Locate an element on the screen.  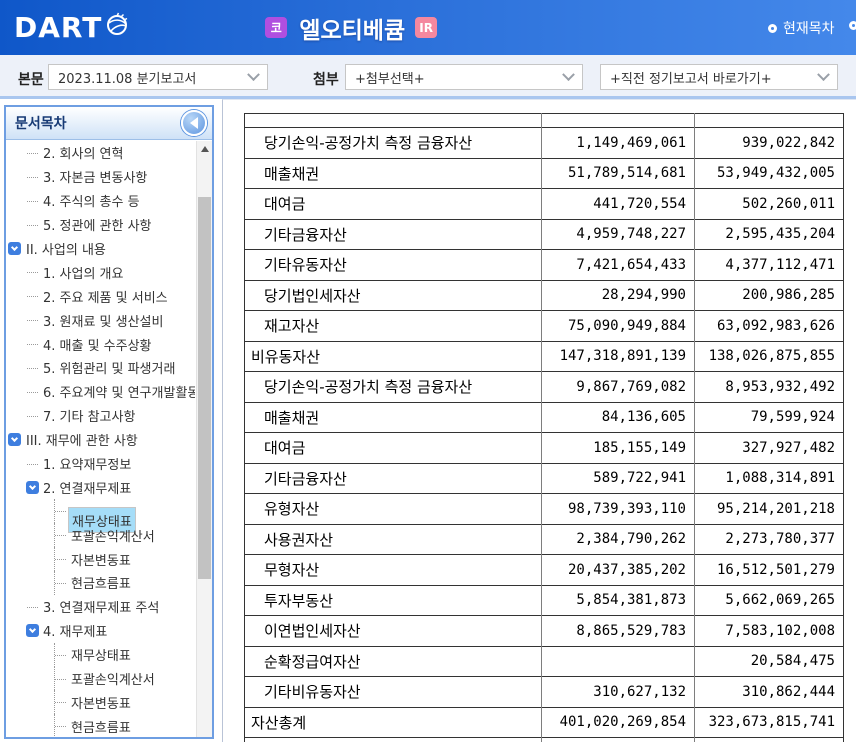
toc-item-label: 1. 요약재무정보 is located at coordinates (87, 463).